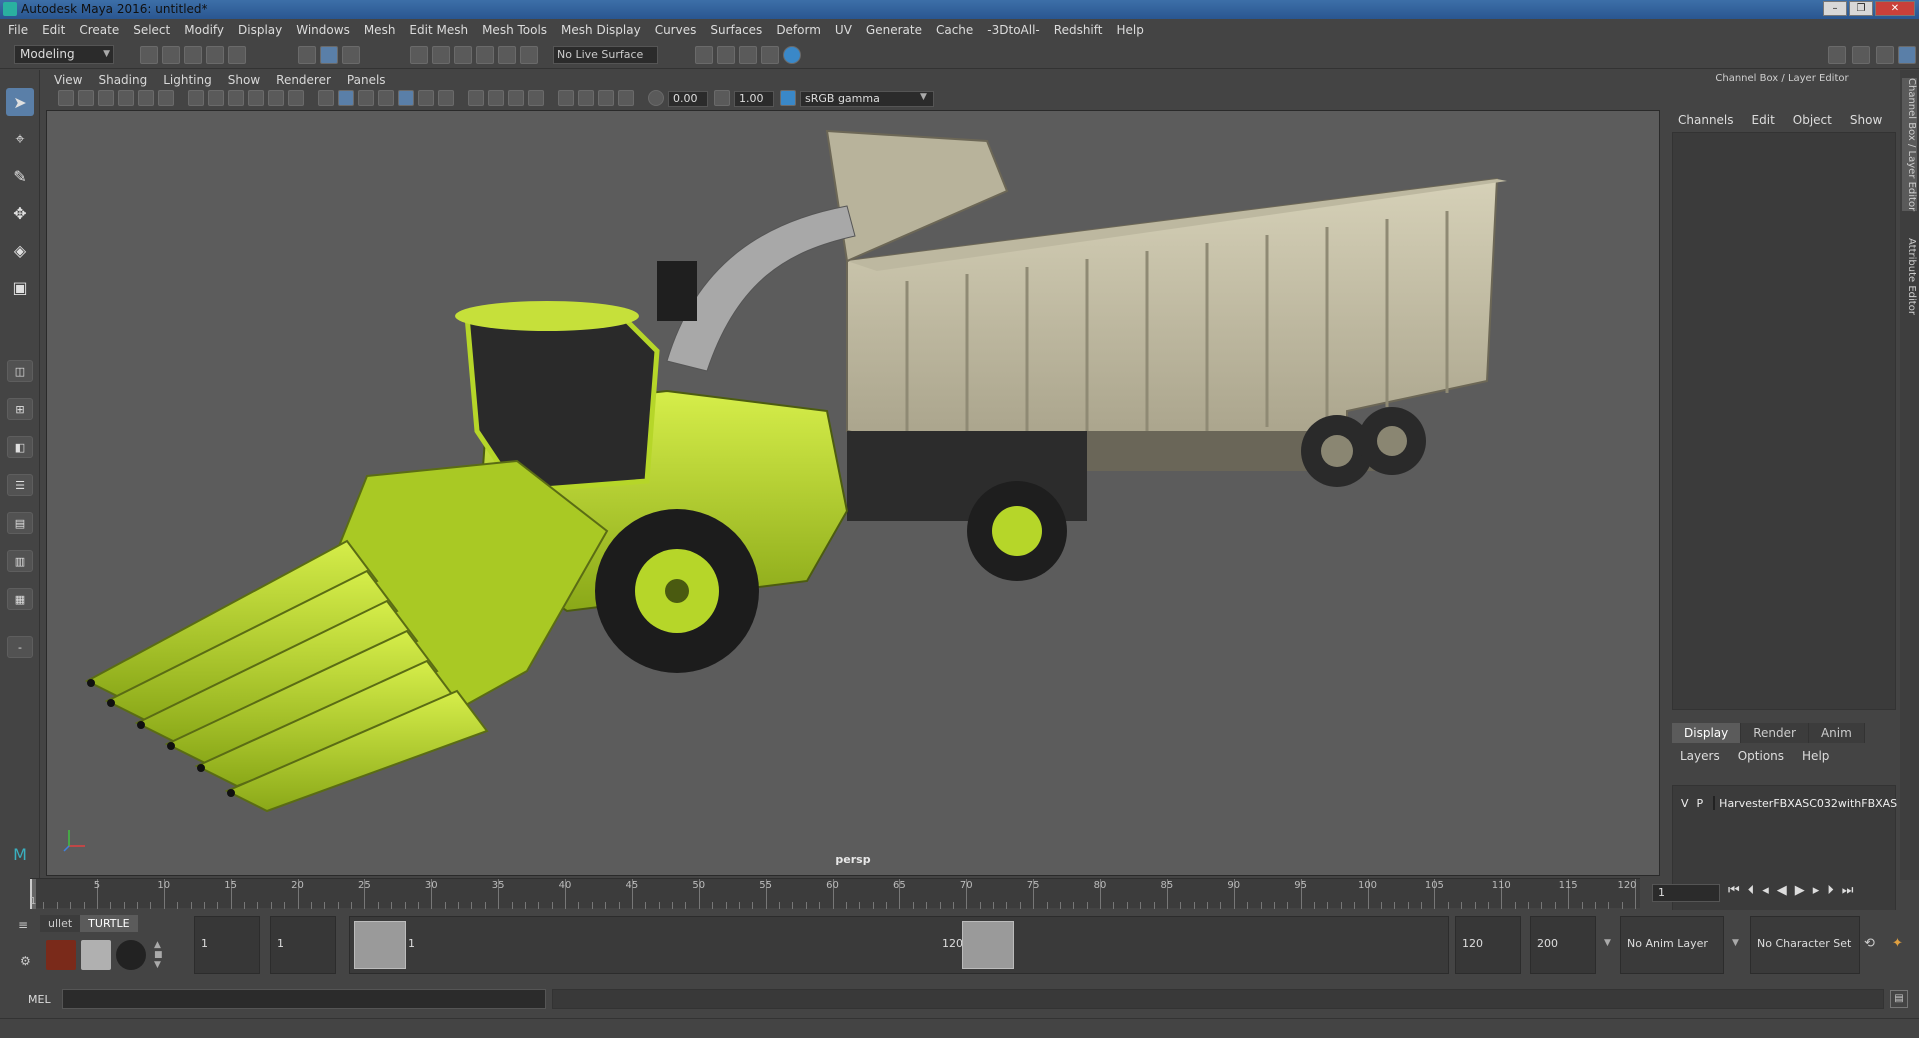 This screenshot has width=1919, height=1038. Describe the element at coordinates (158, 955) in the screenshot. I see `shelf-scroll-icon: ▲ ■ ▼` at that location.